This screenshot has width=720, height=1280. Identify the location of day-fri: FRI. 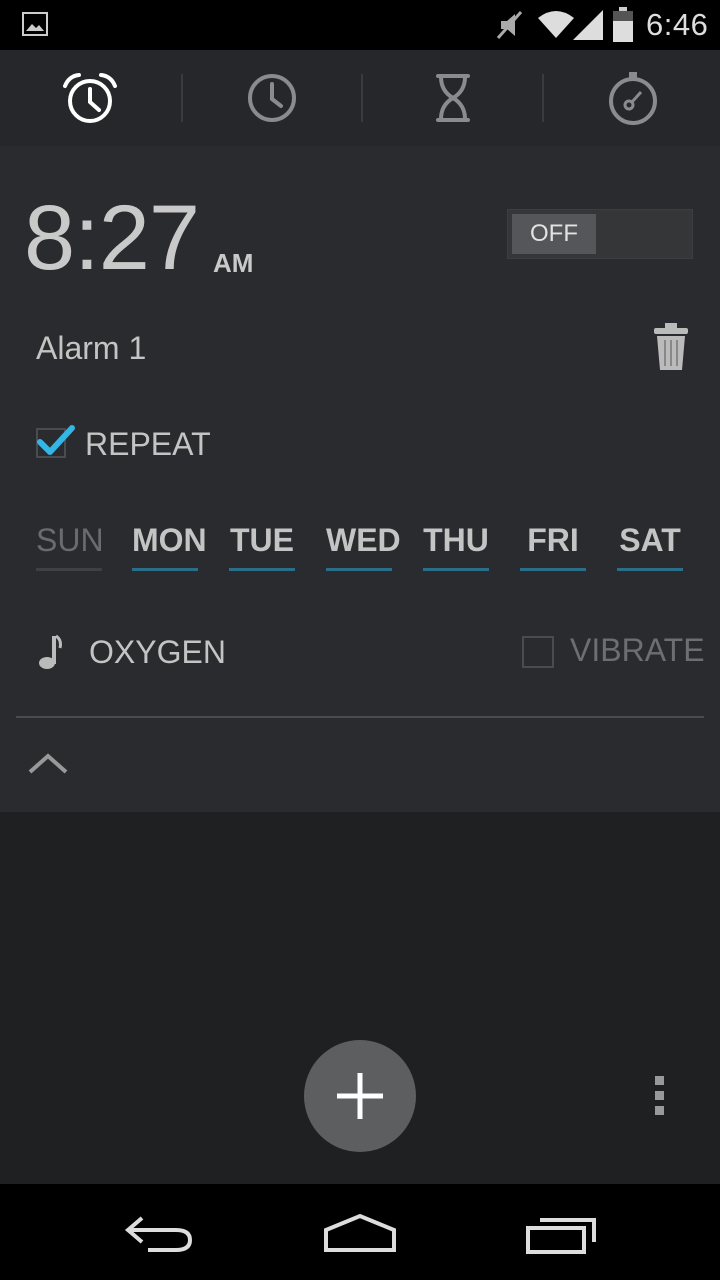
(553, 540).